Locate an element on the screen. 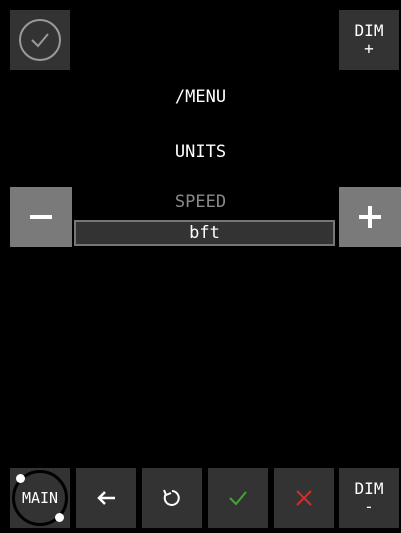  plus-icon is located at coordinates (370, 217).